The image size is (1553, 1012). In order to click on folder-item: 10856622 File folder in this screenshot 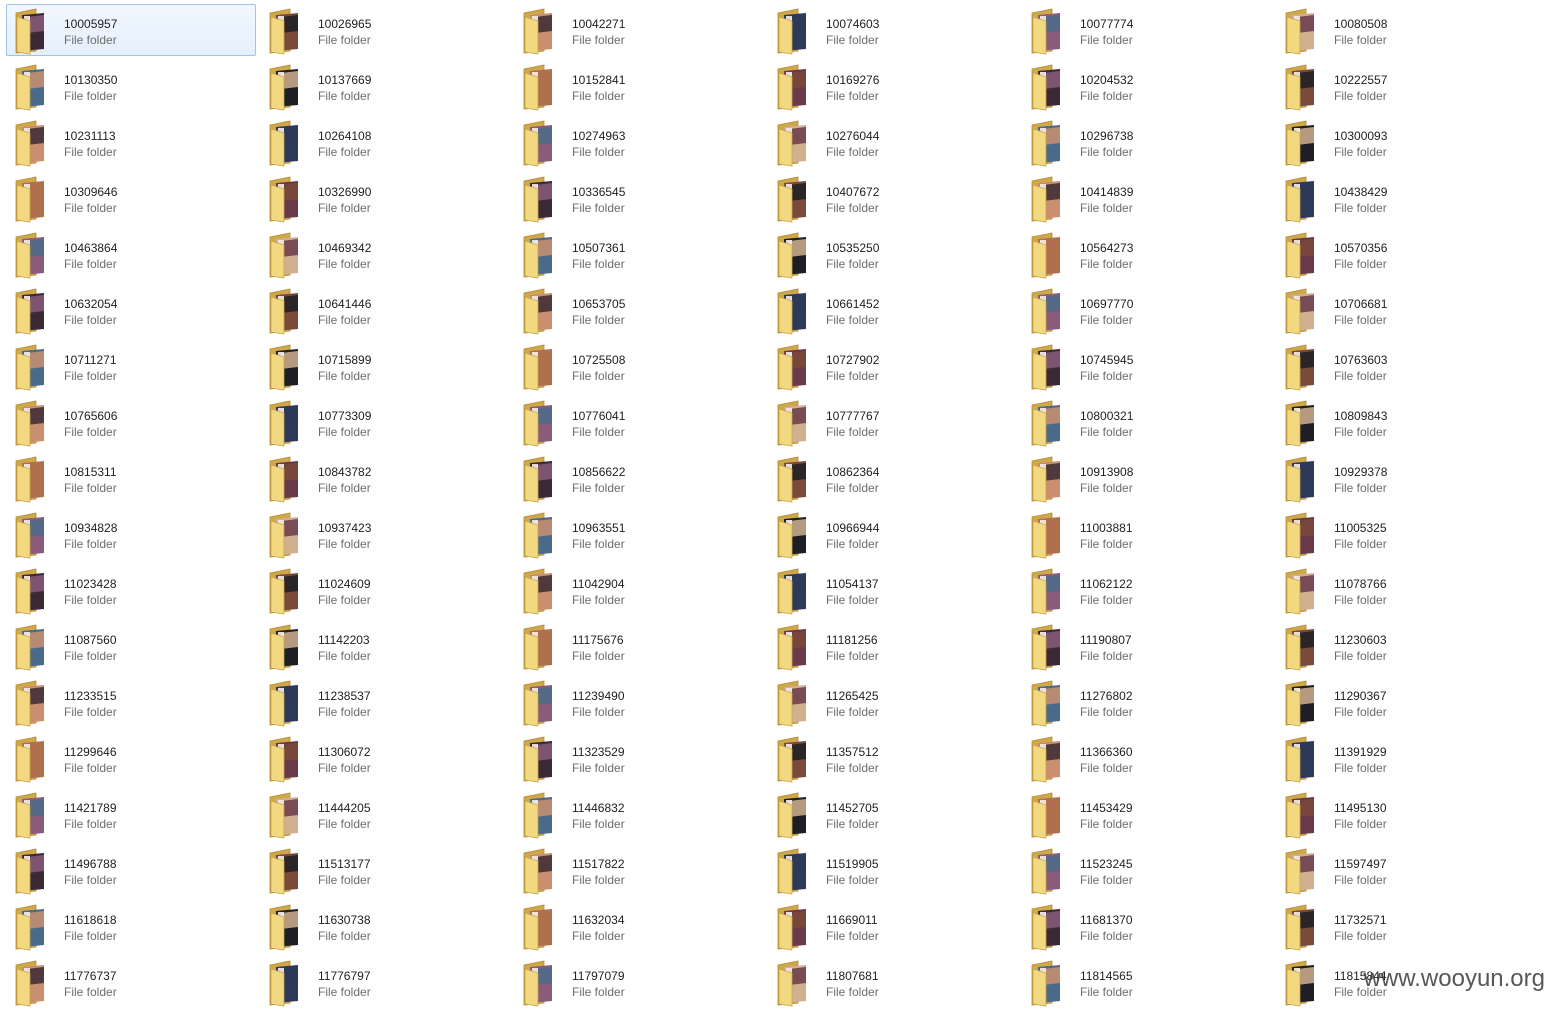, I will do `click(639, 478)`.